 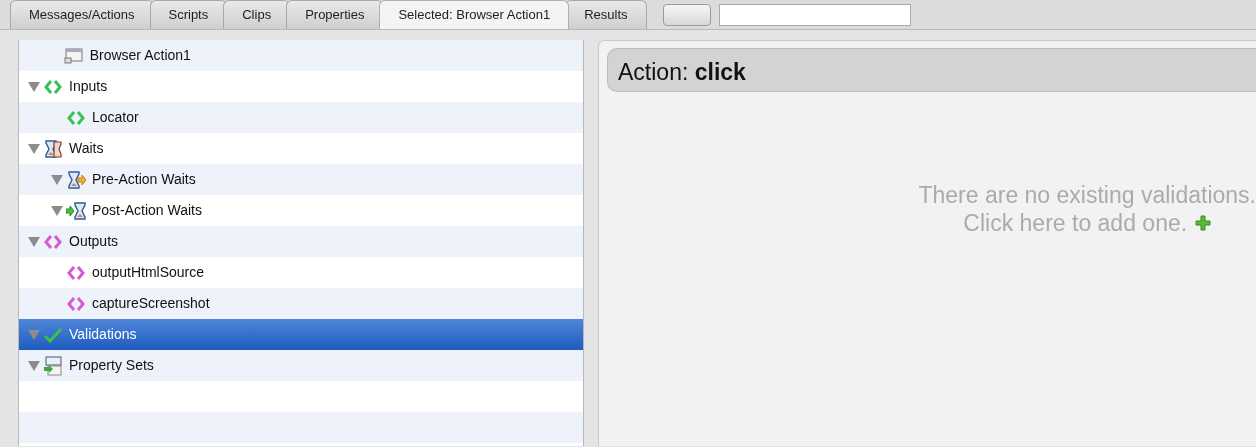 I want to click on property-sheet-icon, so click(x=53, y=365).